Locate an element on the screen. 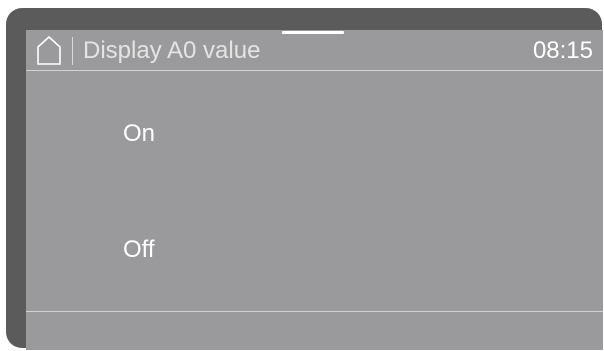 The width and height of the screenshot is (604, 351). page-title: Display A0 value is located at coordinates (172, 50).